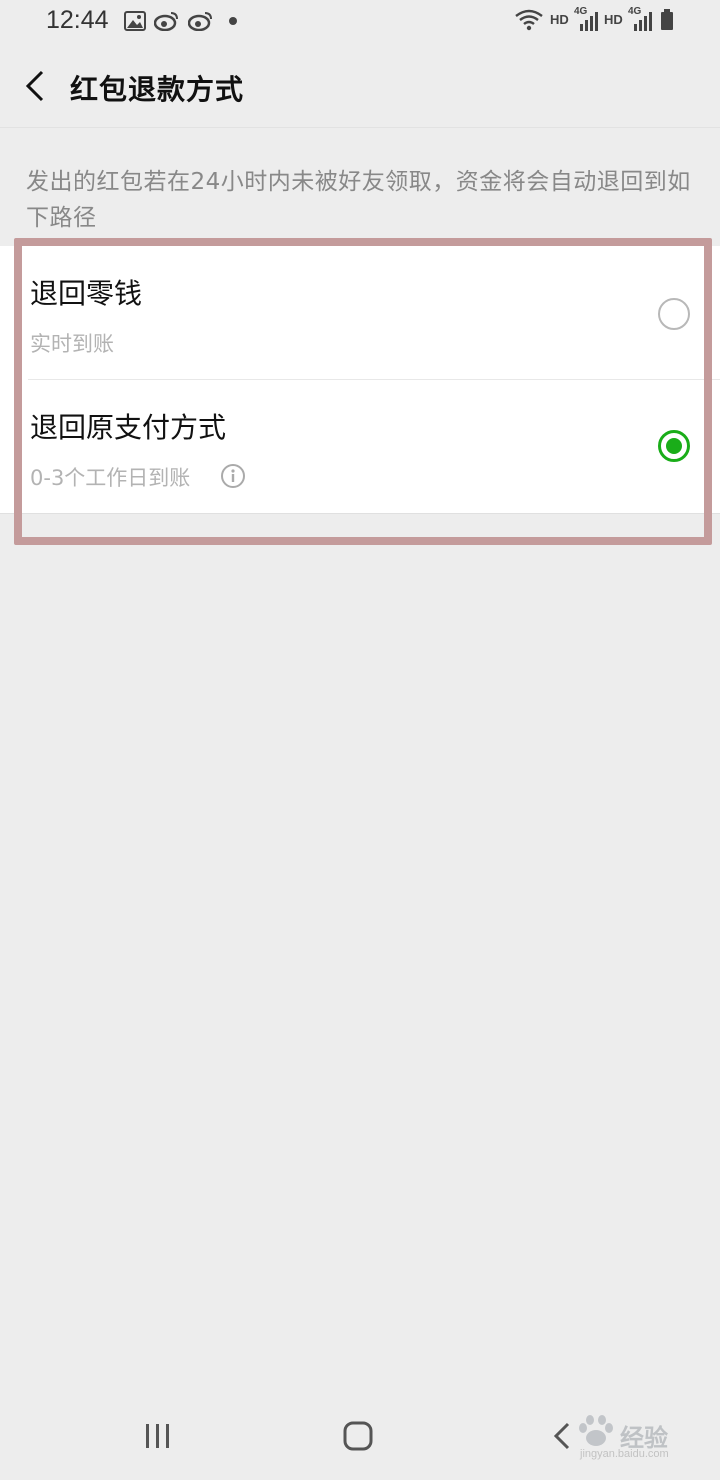  I want to click on option-refund-to-balance: 退回零钱 实时到账, so click(360, 313).